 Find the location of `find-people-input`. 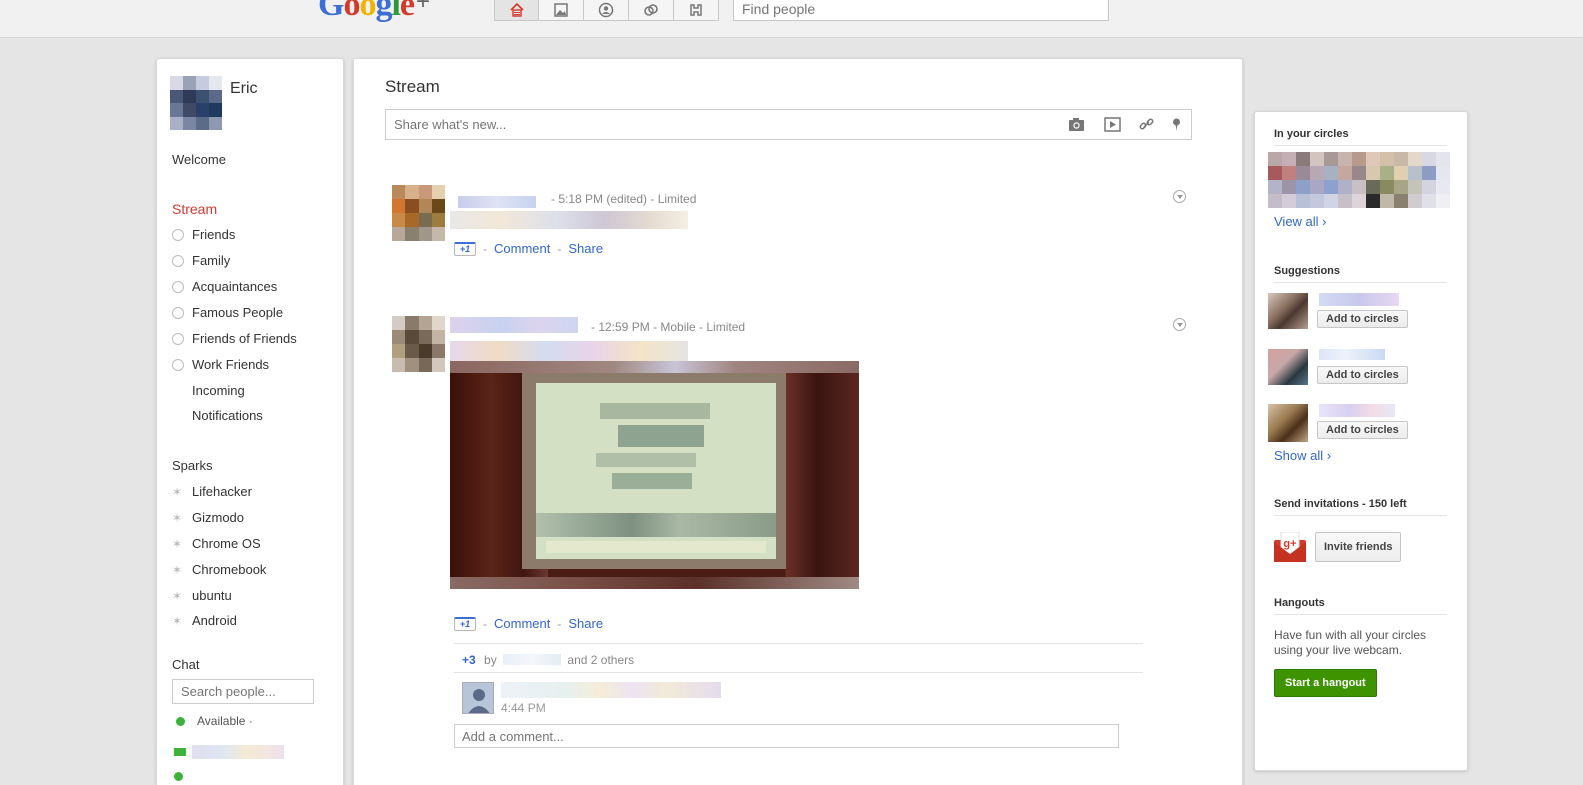

find-people-input is located at coordinates (921, 10).